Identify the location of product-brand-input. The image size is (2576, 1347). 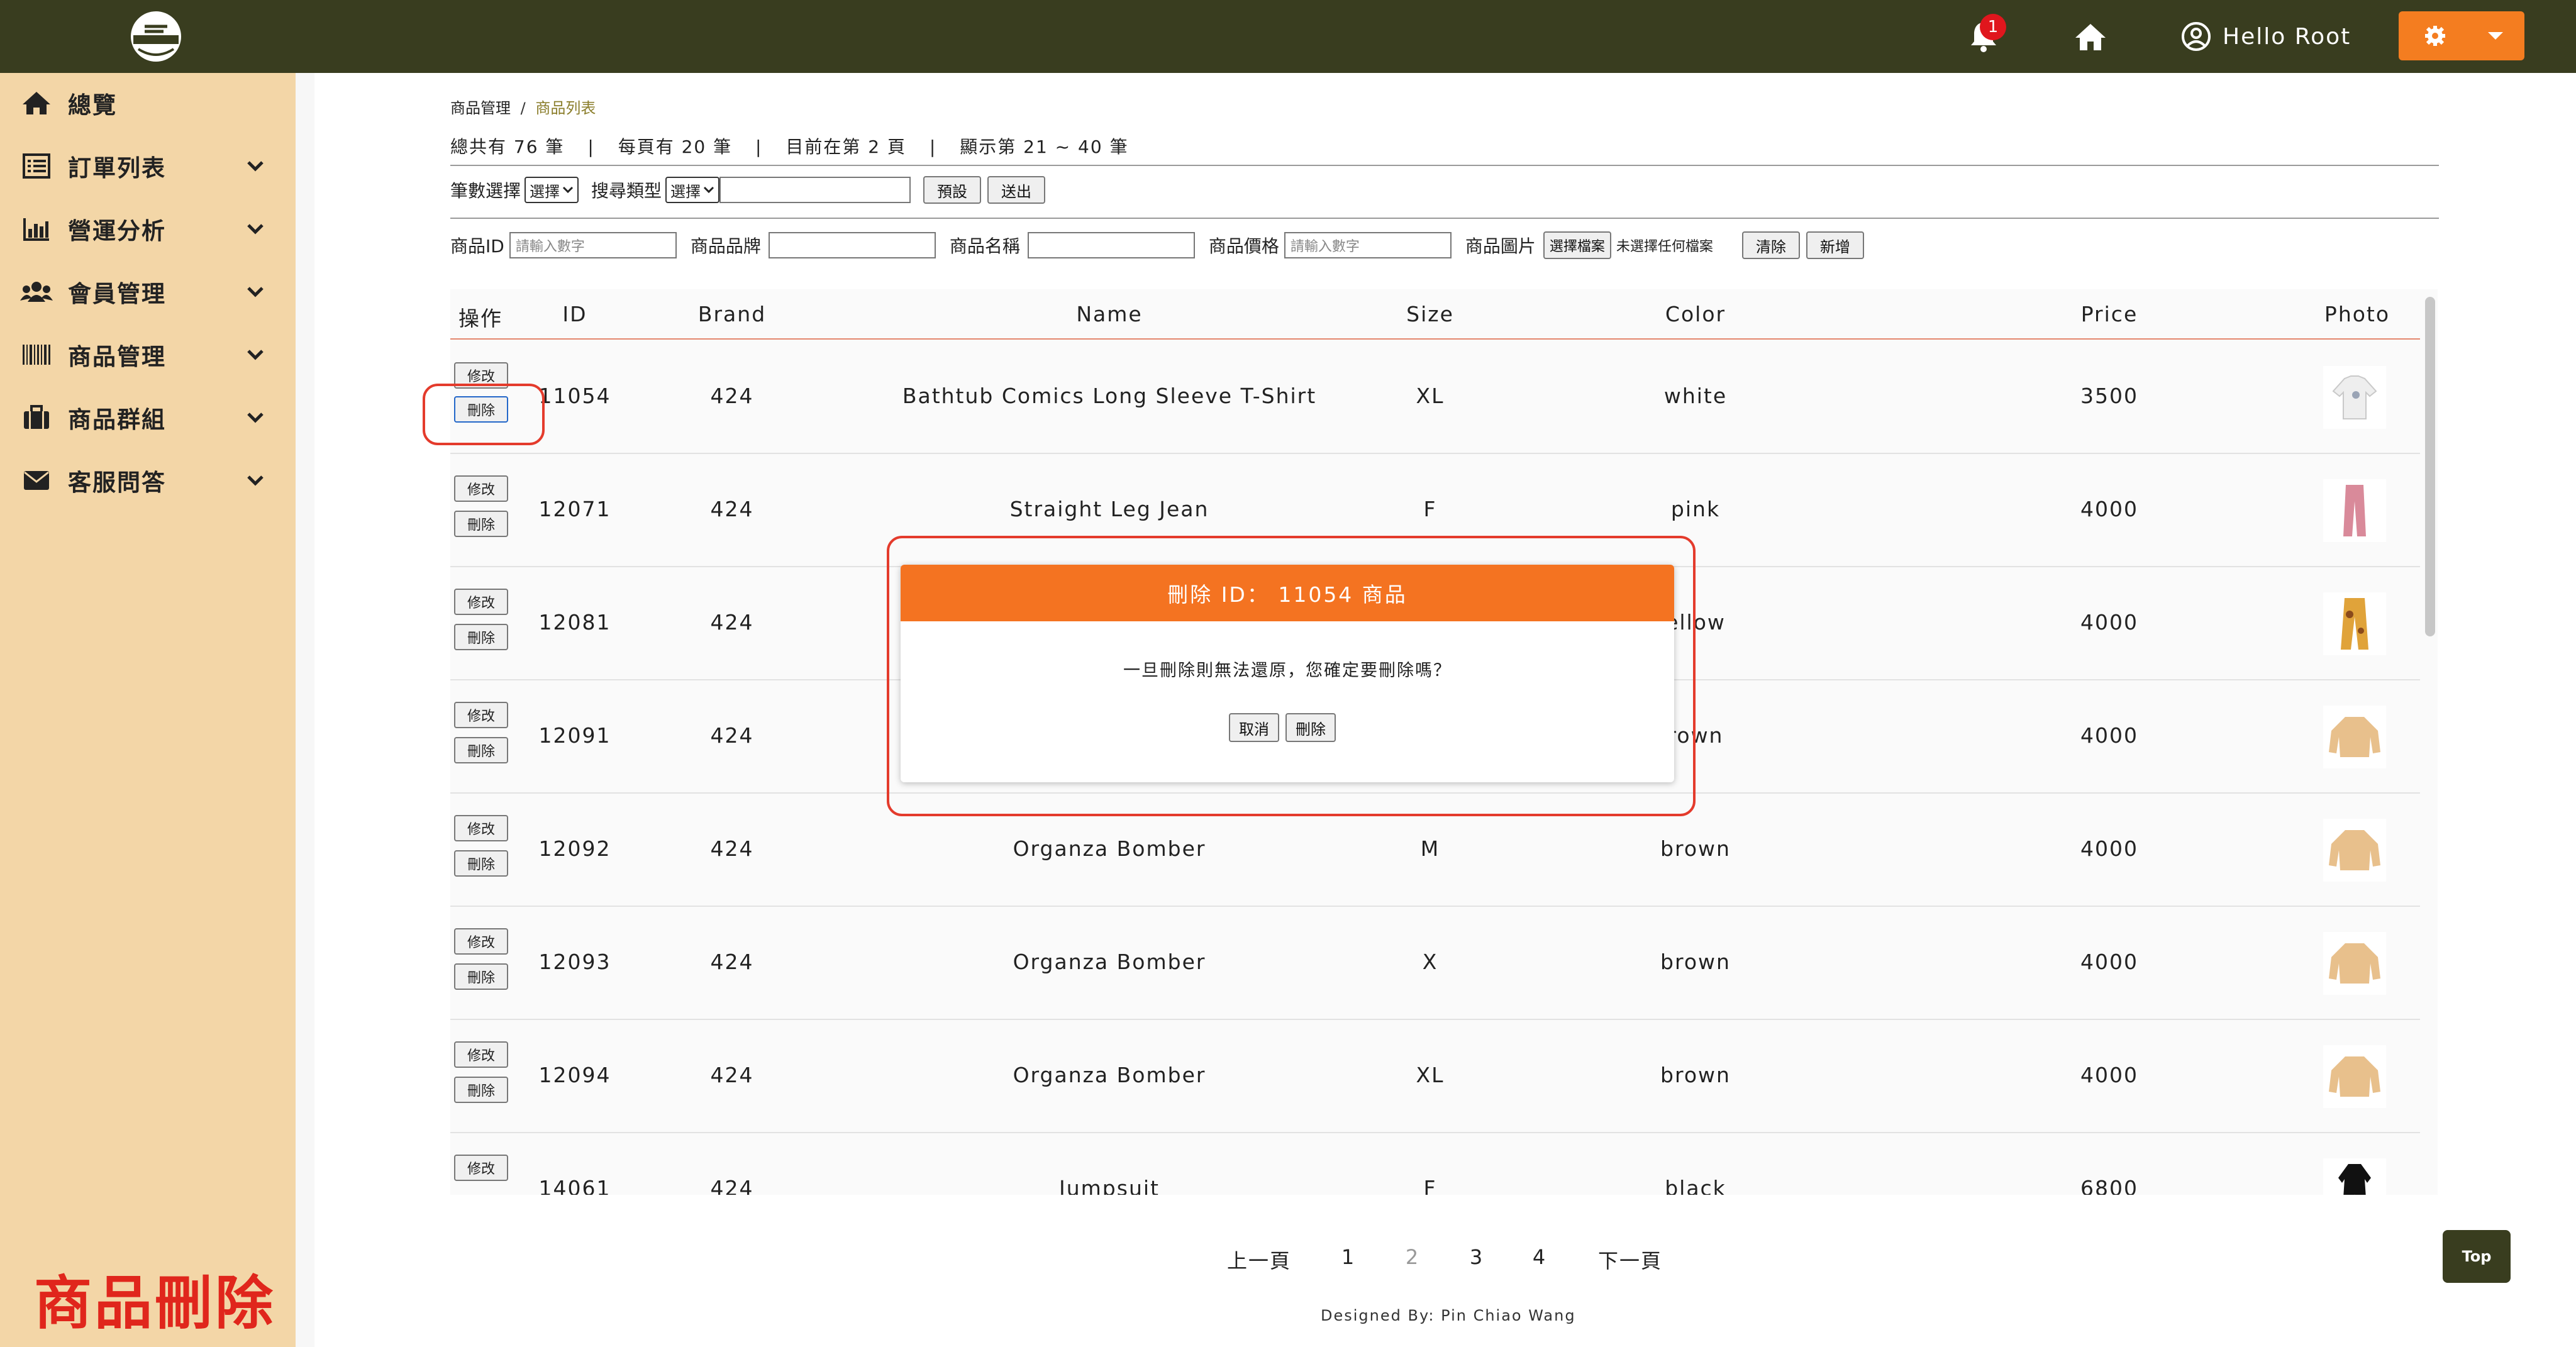
(852, 245).